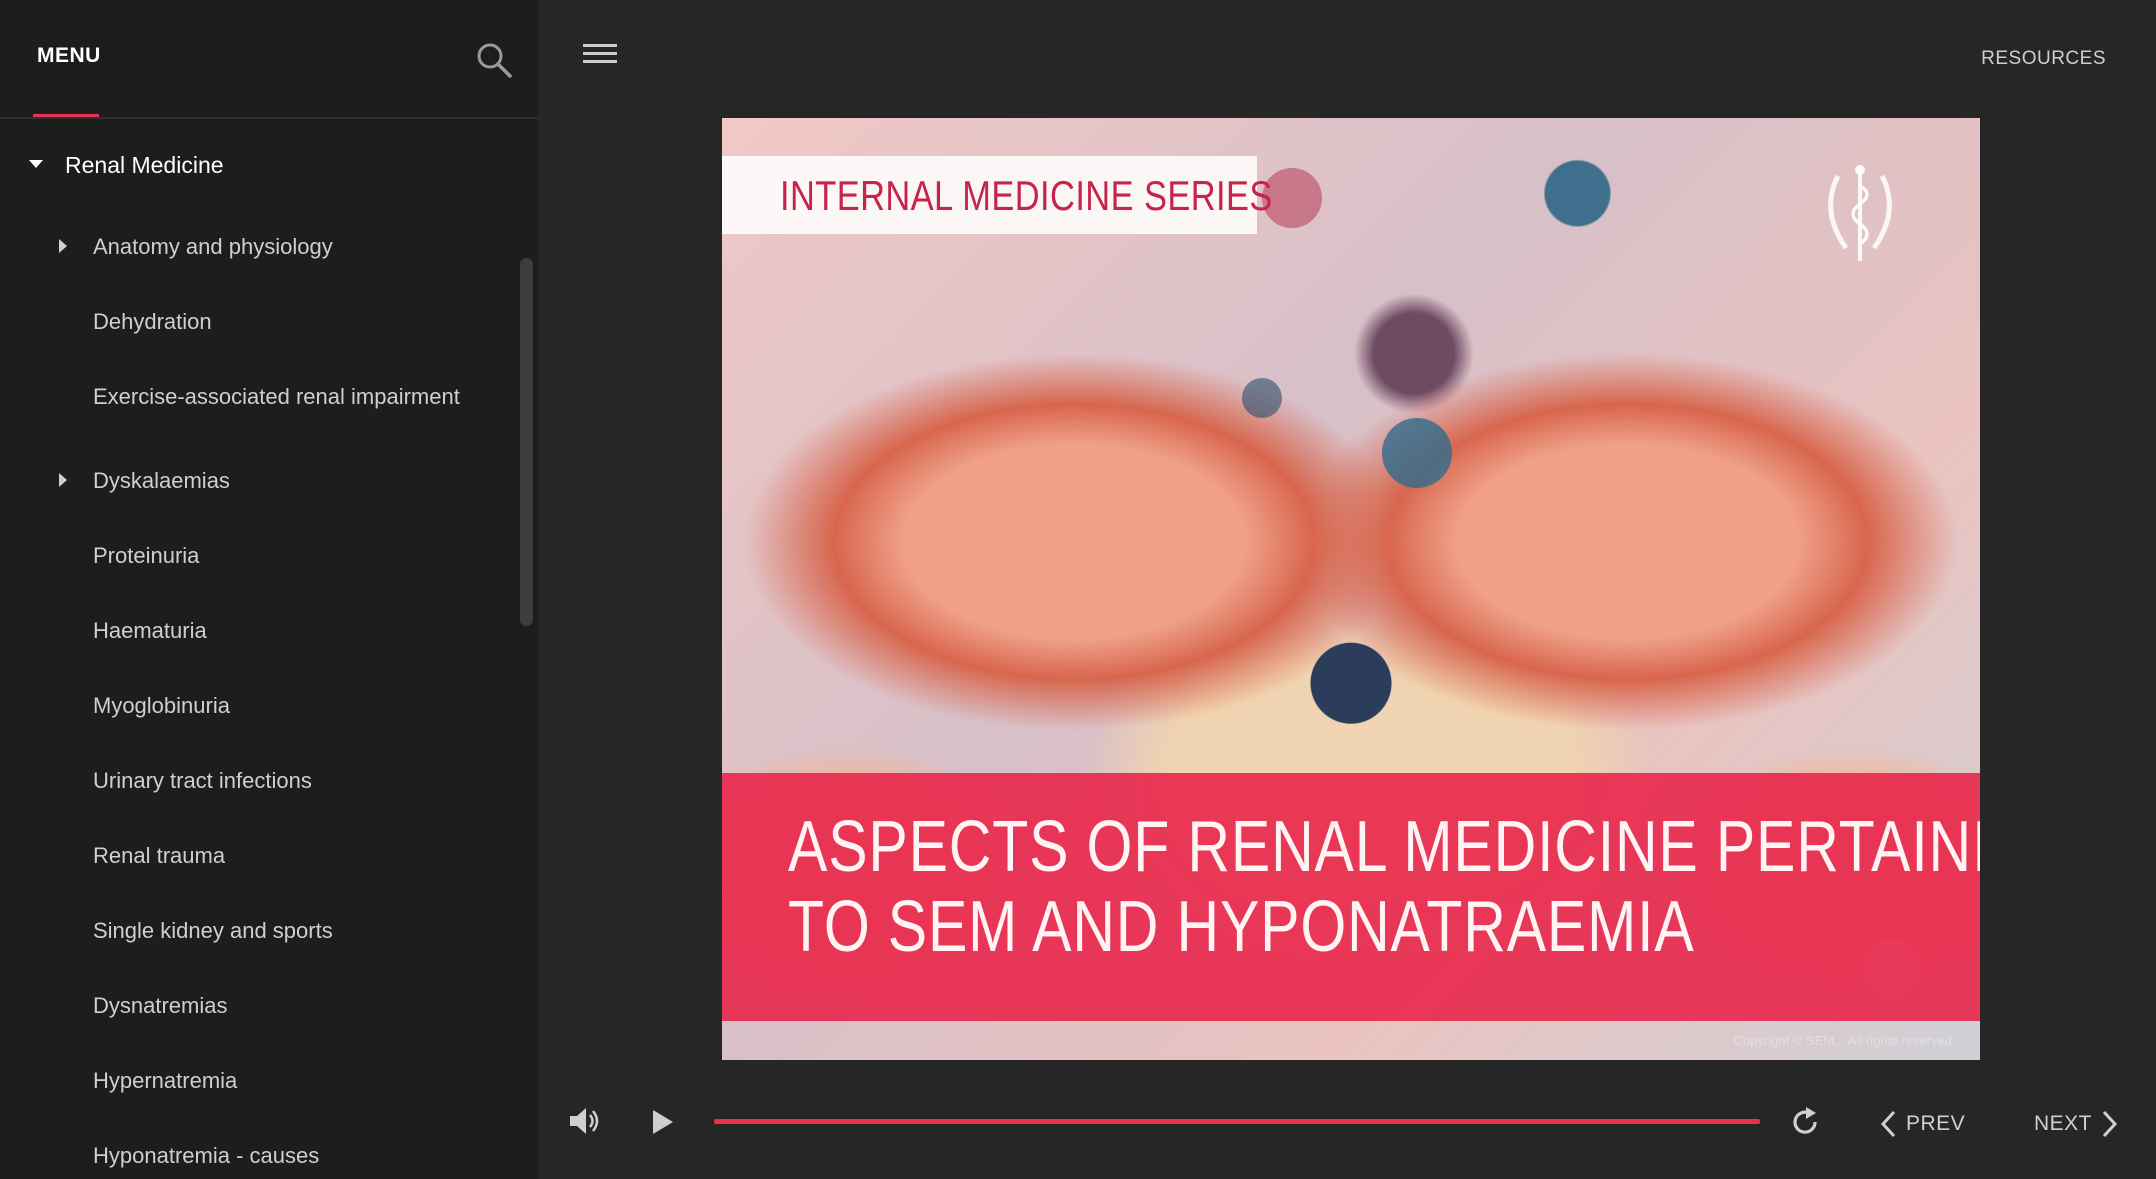 The image size is (2156, 1179). Describe the element at coordinates (663, 1122) in the screenshot. I see `play-icon` at that location.